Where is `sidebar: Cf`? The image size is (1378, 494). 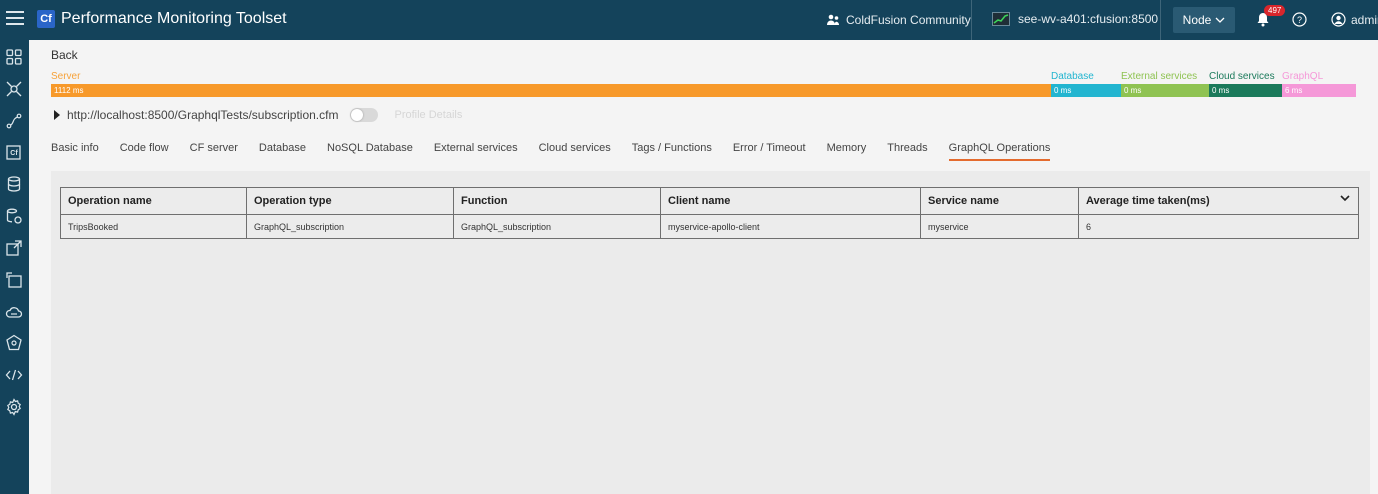 sidebar: Cf is located at coordinates (14, 267).